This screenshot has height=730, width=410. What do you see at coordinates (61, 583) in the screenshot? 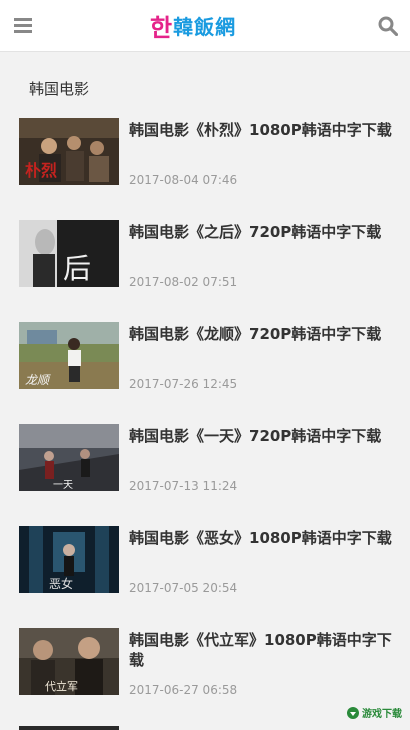
I see `svg-text: 恶女` at bounding box center [61, 583].